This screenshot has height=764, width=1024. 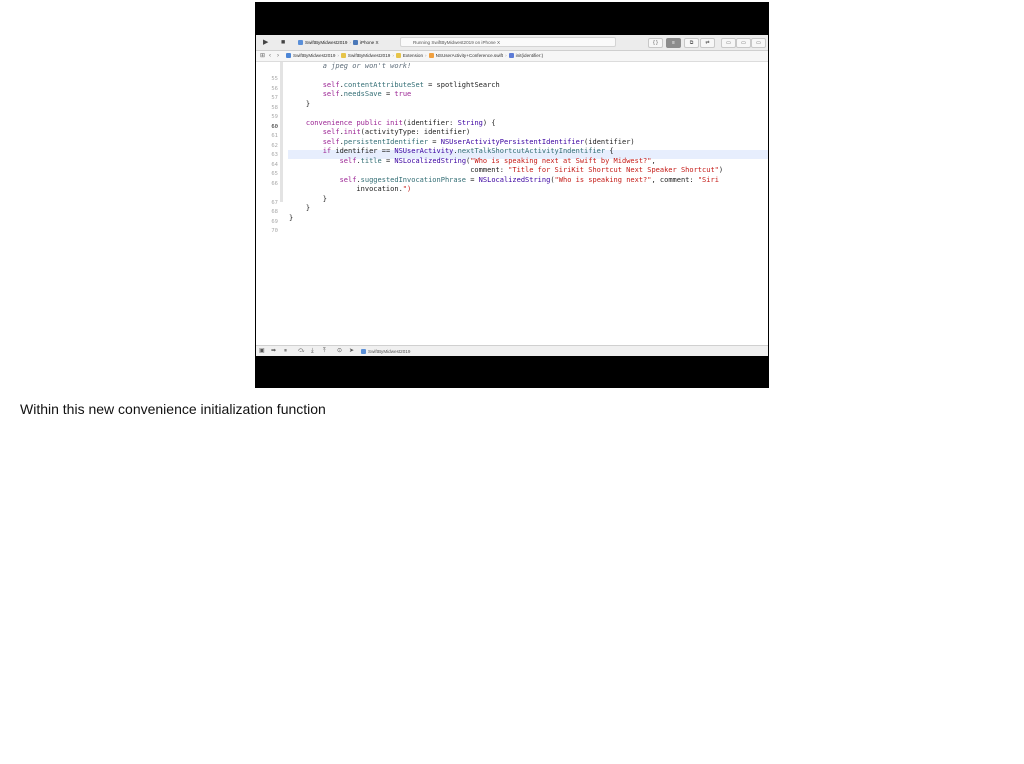 I want to click on debug-view-hierarchy-icon: ⊙, so click(x=339, y=351).